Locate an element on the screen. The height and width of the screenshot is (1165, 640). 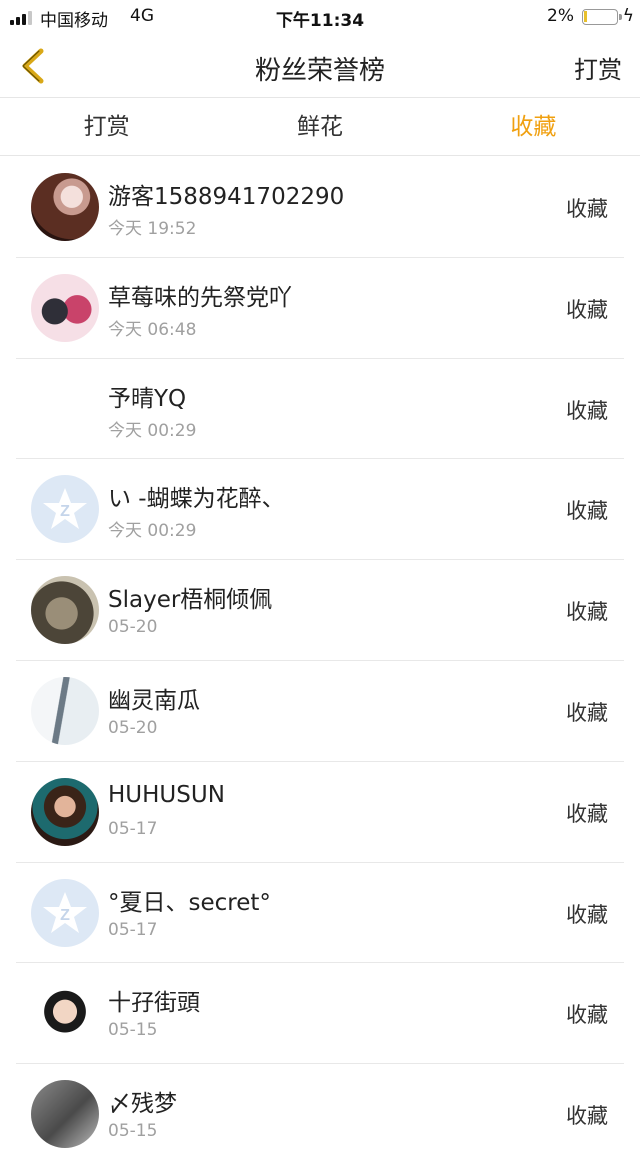
status-time: 下午11:34 is located at coordinates (320, 21).